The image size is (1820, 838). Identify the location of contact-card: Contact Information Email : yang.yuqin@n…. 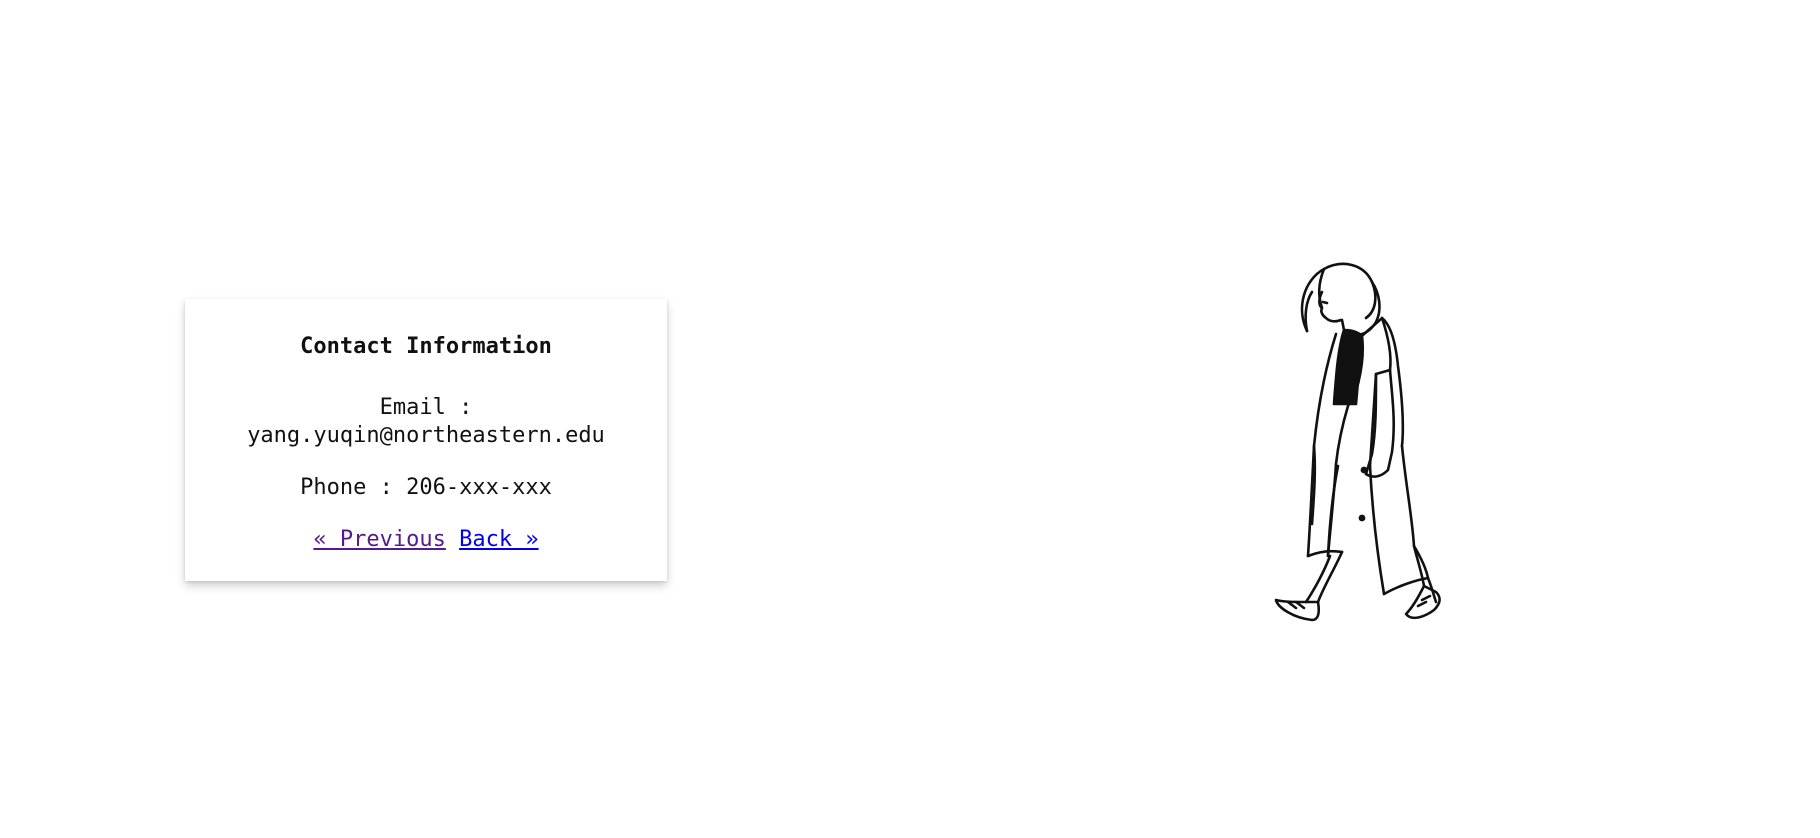
(426, 440).